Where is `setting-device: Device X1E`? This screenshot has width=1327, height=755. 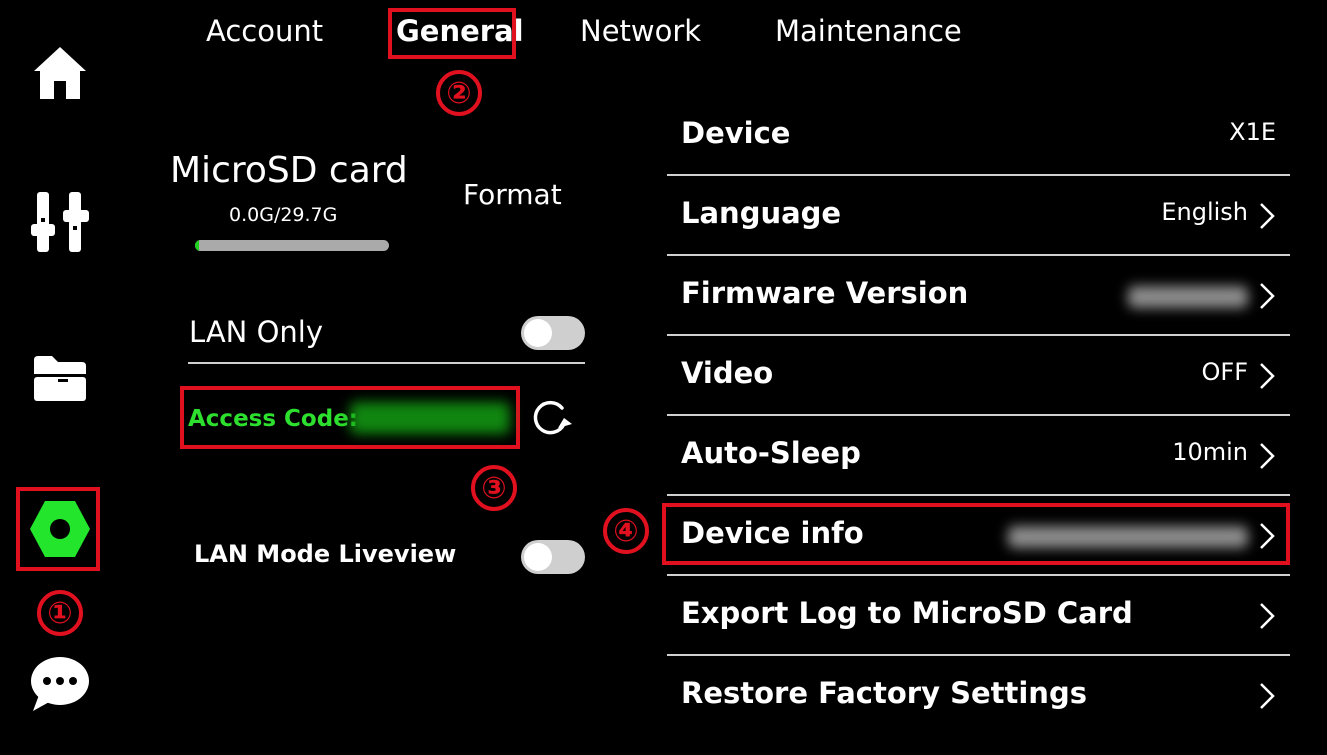 setting-device: Device X1E is located at coordinates (978, 136).